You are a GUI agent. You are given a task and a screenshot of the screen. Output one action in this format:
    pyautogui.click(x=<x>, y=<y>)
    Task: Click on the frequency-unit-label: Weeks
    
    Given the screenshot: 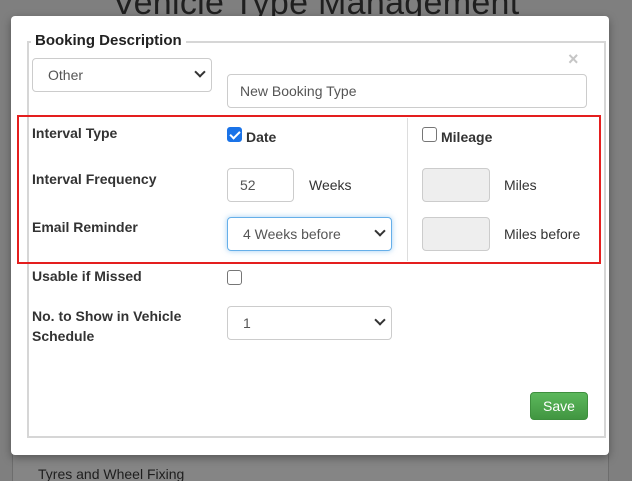 What is the action you would take?
    pyautogui.click(x=330, y=185)
    